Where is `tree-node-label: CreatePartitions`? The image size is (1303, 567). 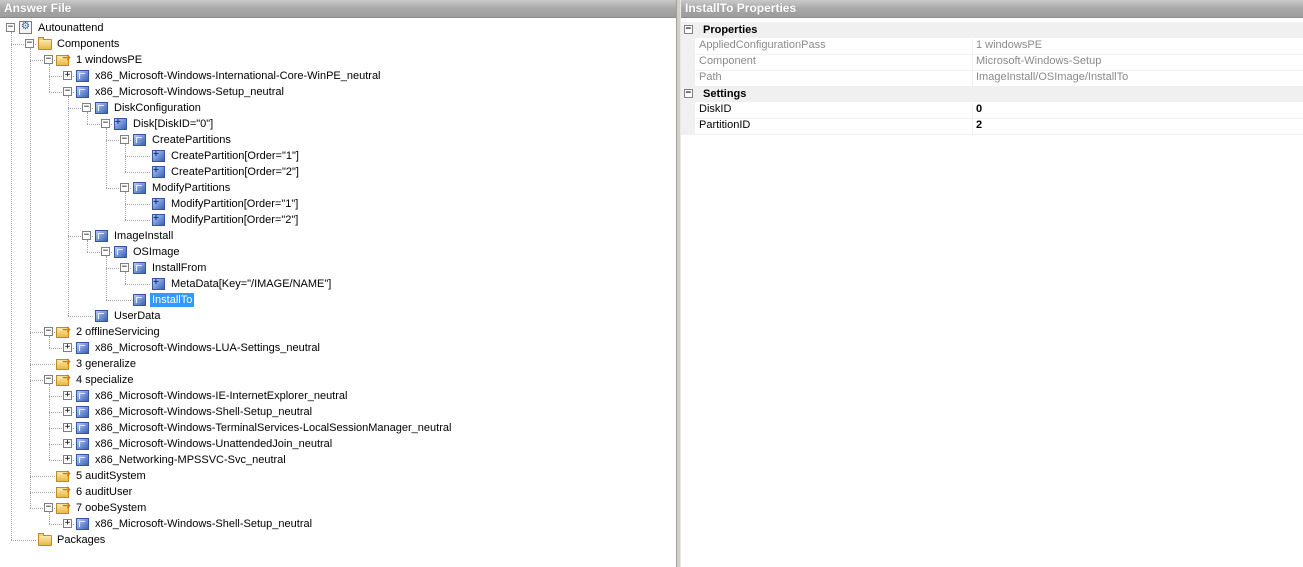 tree-node-label: CreatePartitions is located at coordinates (191, 140).